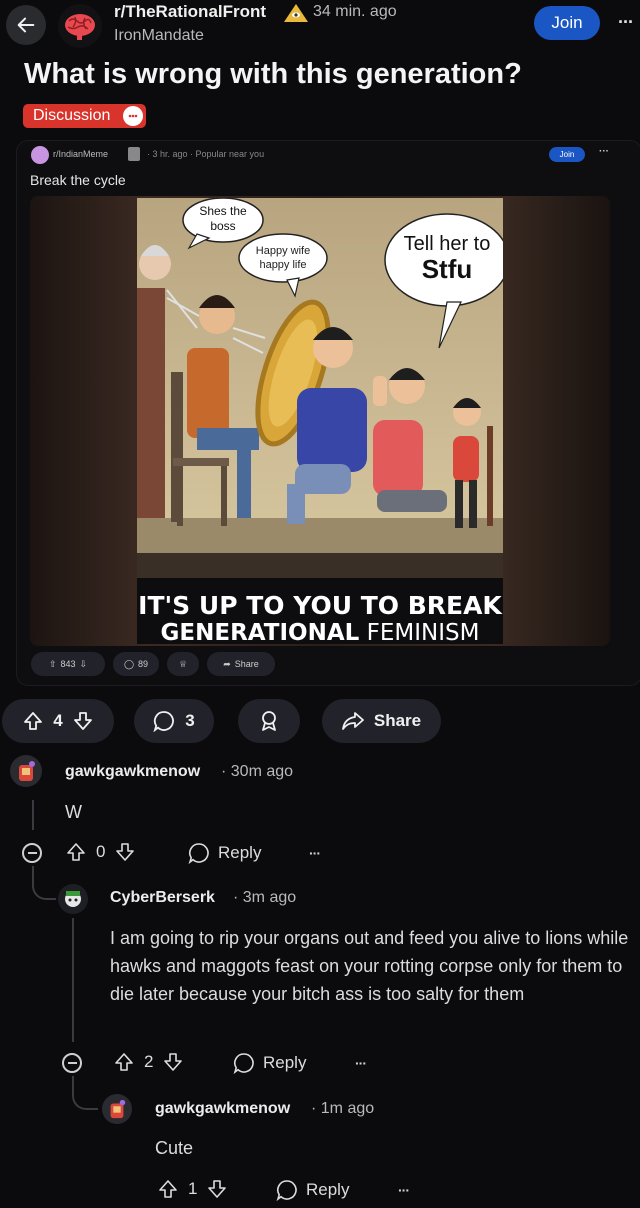 This screenshot has width=640, height=1208. I want to click on comment-action-row: 1, so click(192, 1189).